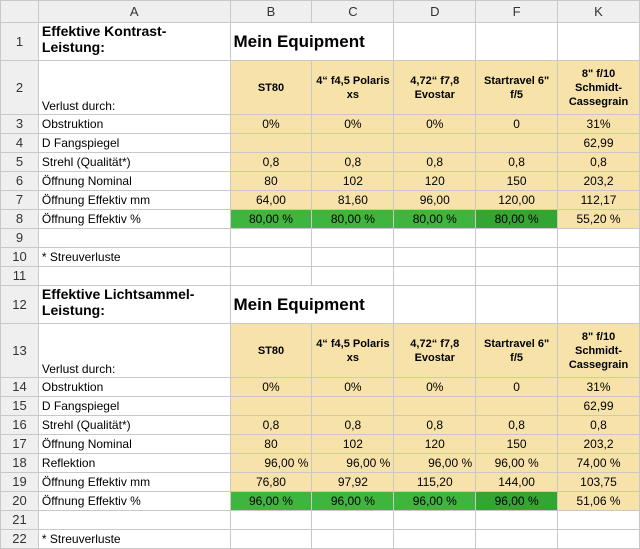  Describe the element at coordinates (19, 444) in the screenshot. I see `row-header: 17` at that location.